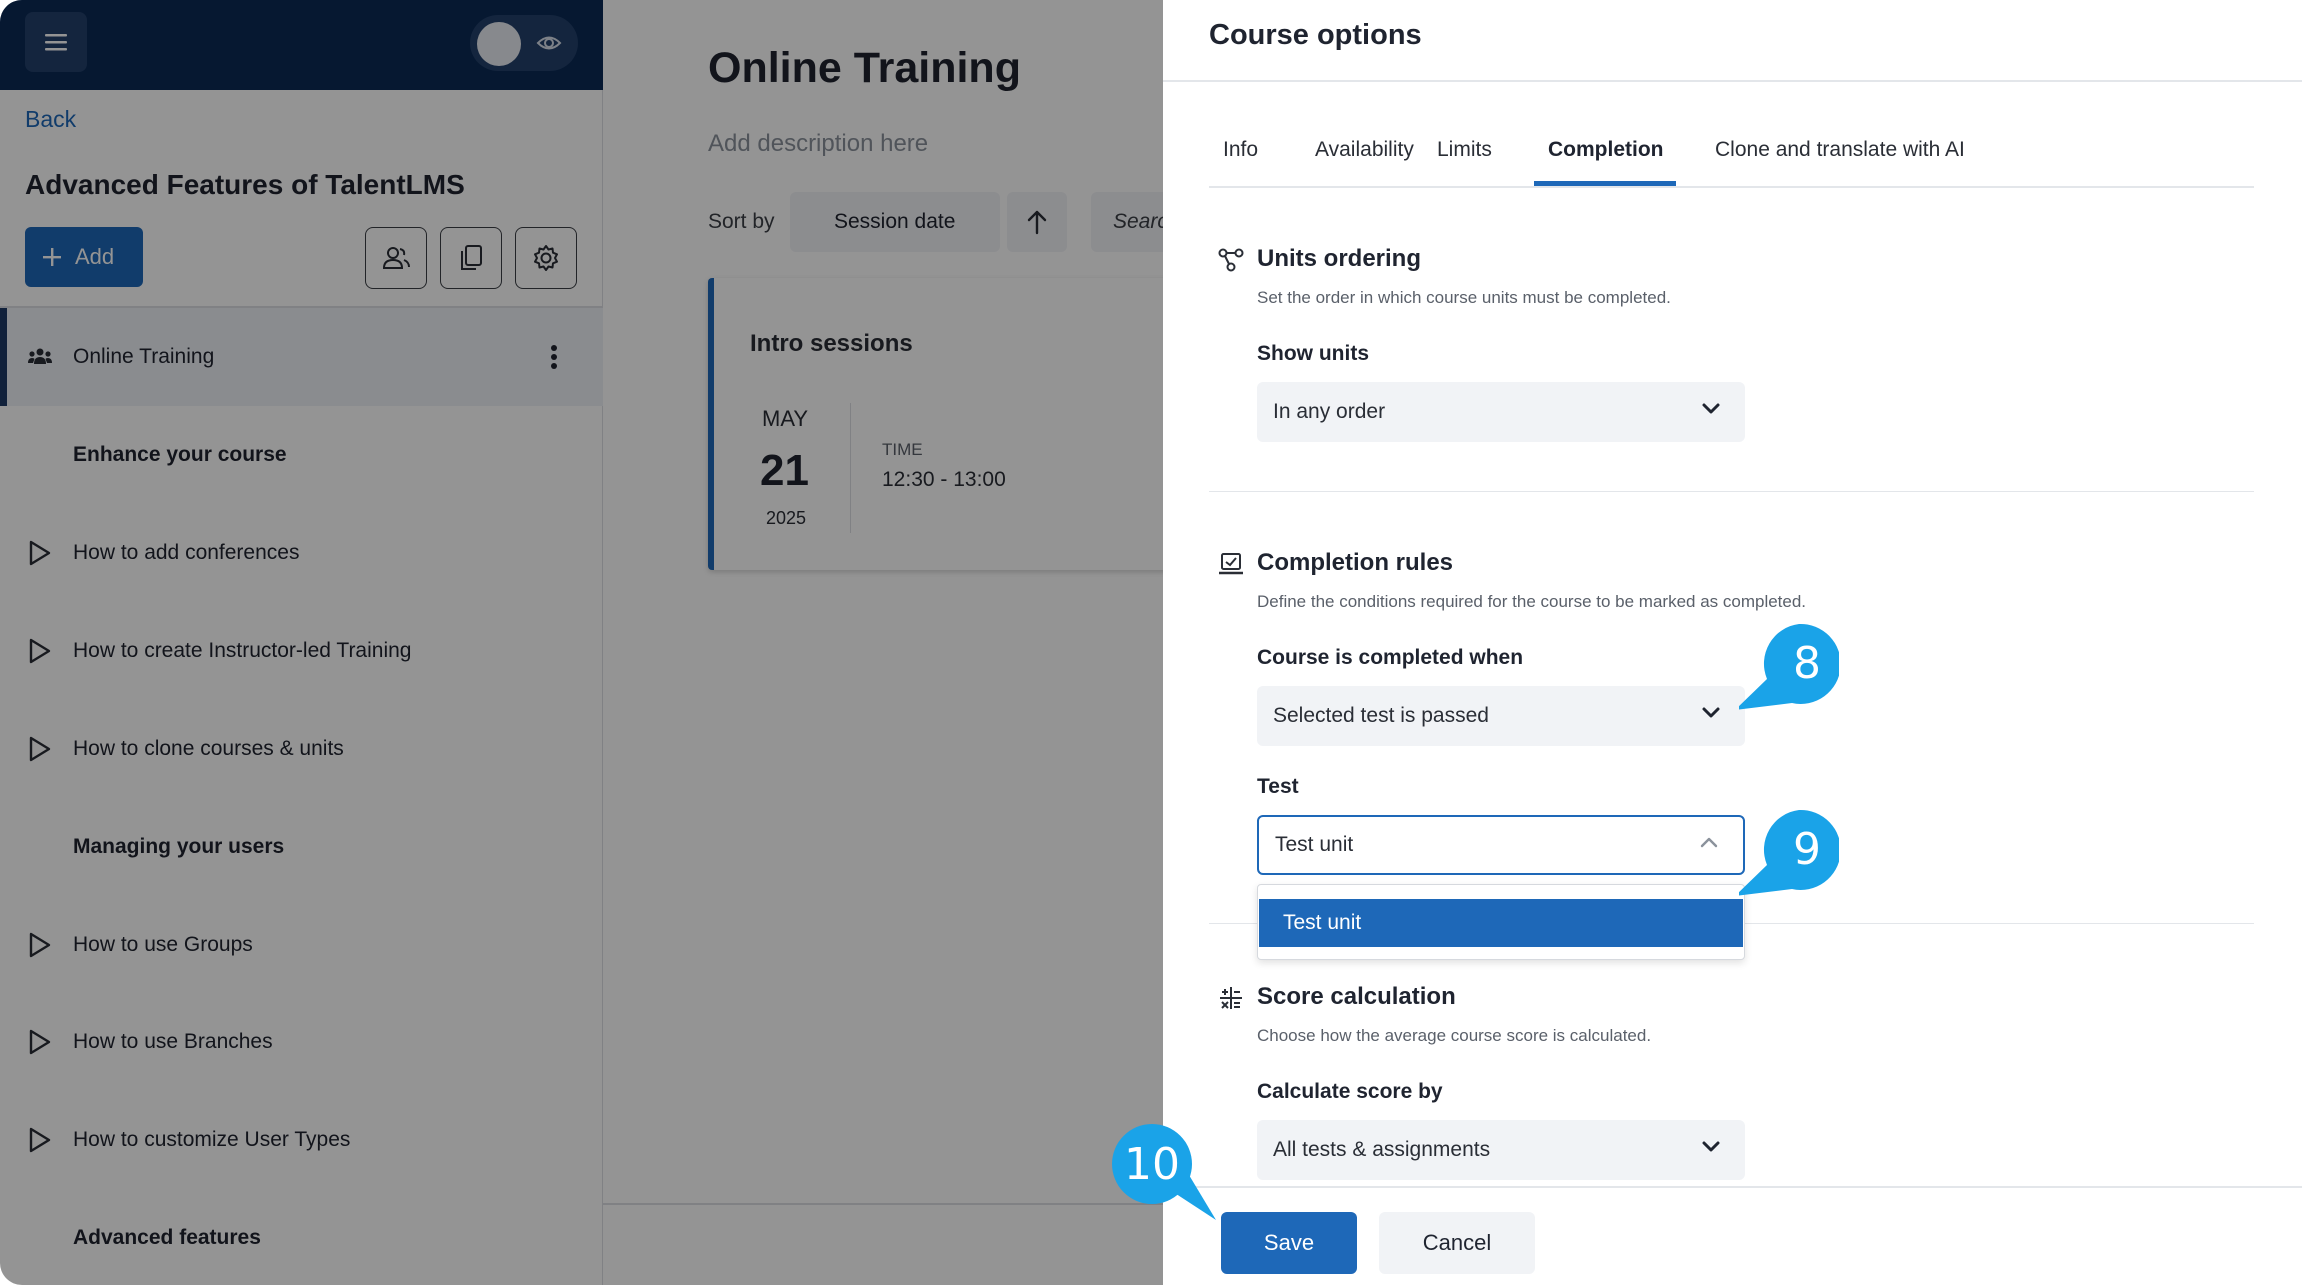  I want to click on chevron-up-icon, so click(1709, 842).